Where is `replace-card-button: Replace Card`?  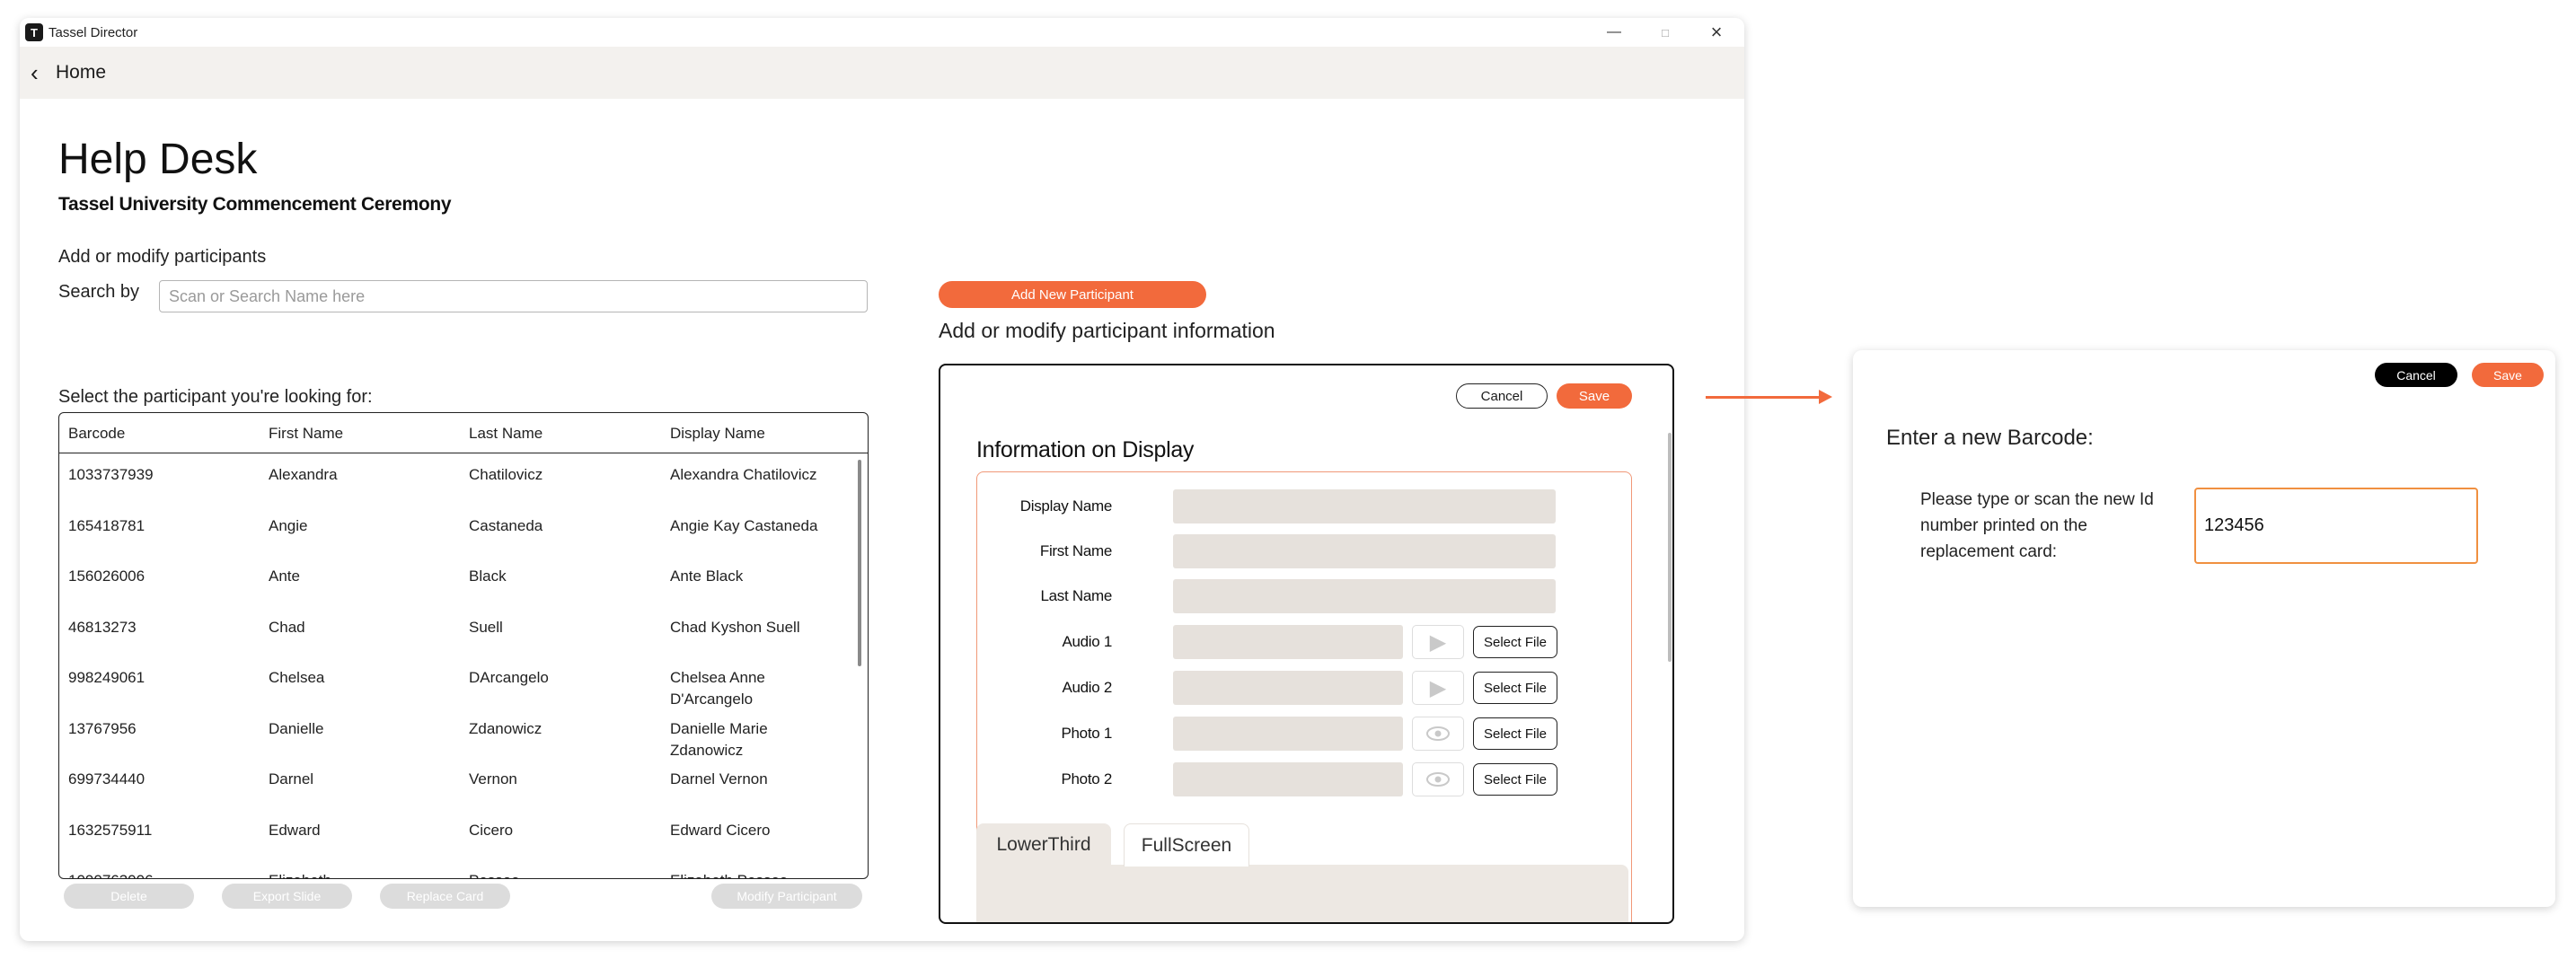 replace-card-button: Replace Card is located at coordinates (445, 896).